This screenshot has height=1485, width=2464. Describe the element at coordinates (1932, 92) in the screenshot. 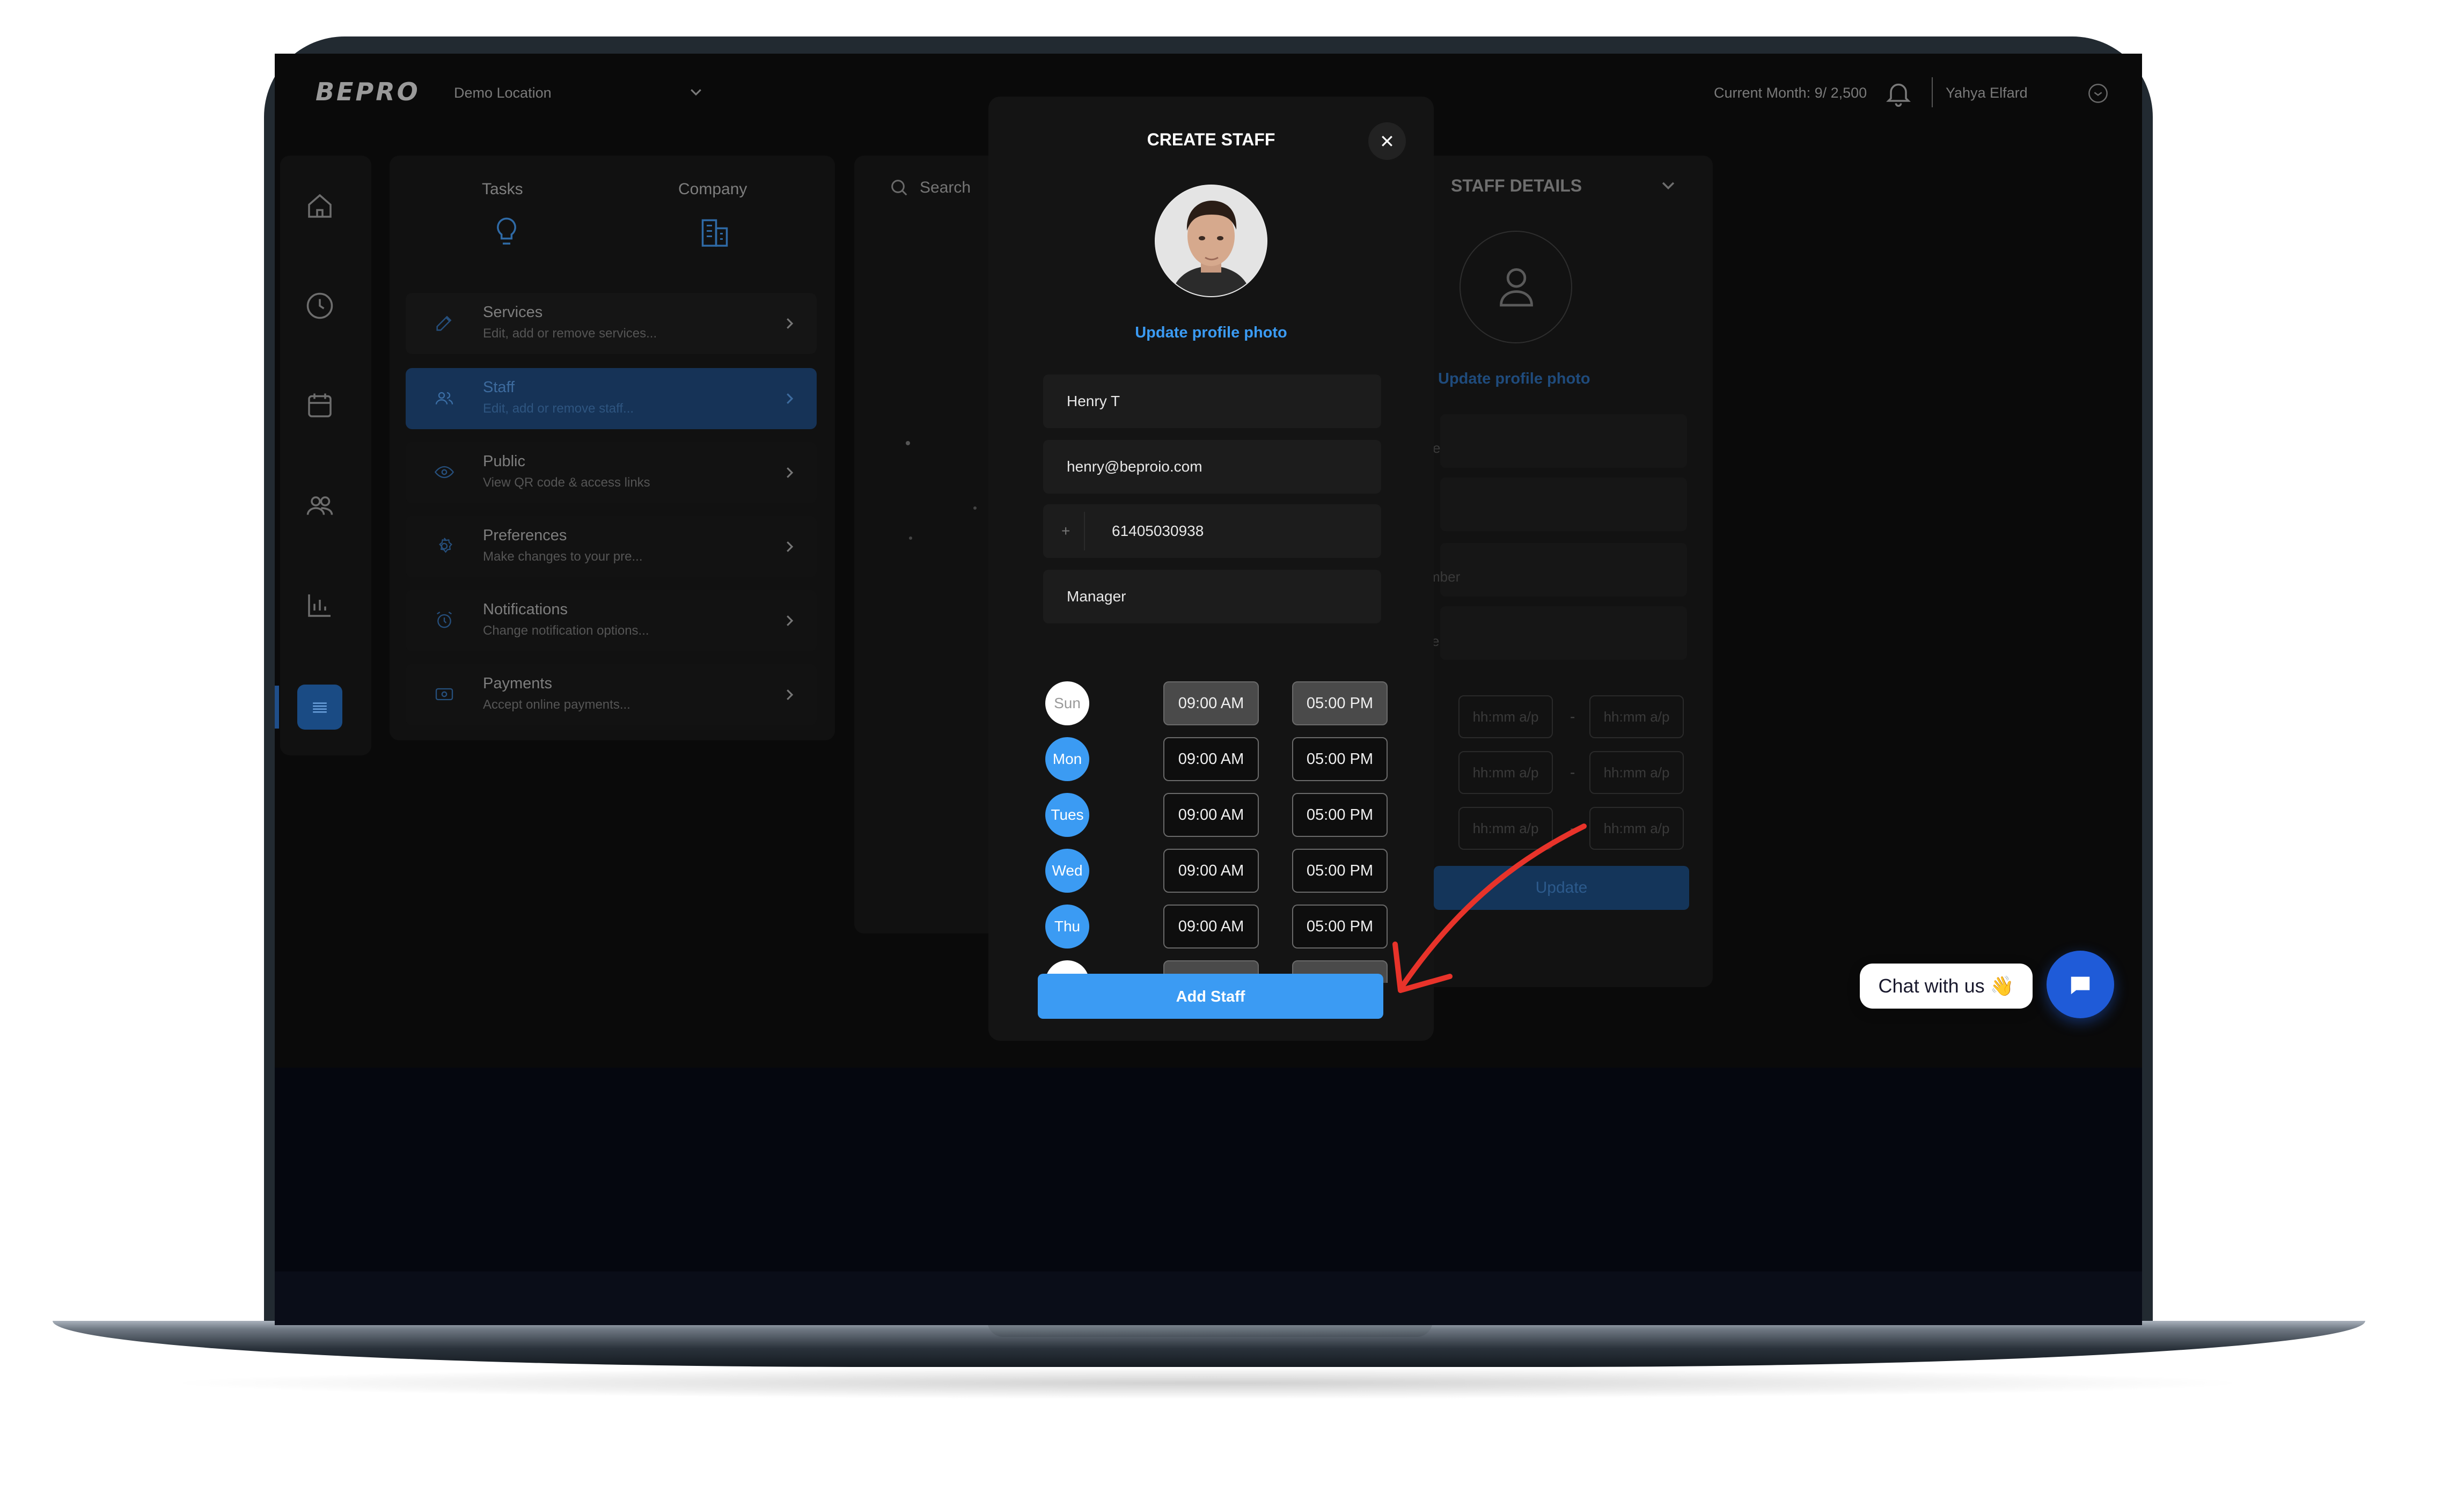

I see `topbar-divider` at that location.